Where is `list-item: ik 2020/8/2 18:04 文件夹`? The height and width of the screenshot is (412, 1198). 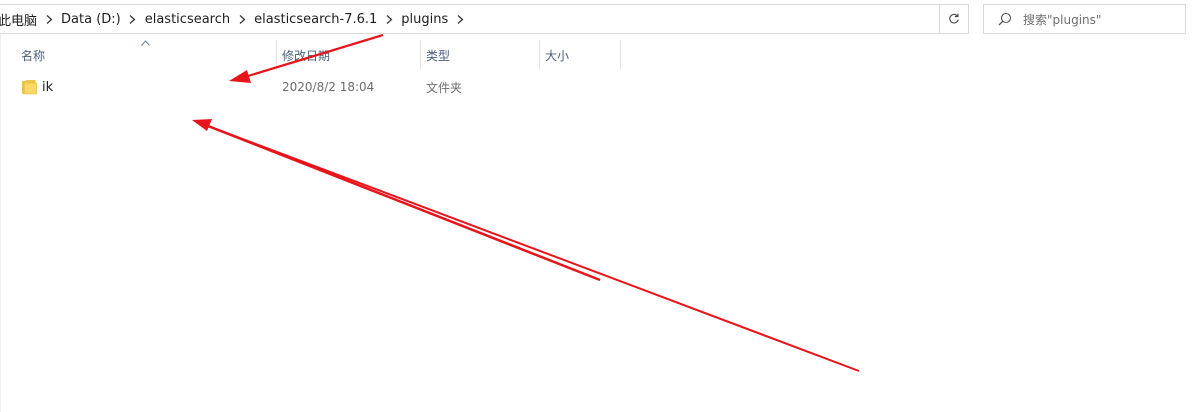 list-item: ik 2020/8/2 18:04 文件夹 is located at coordinates (316, 87).